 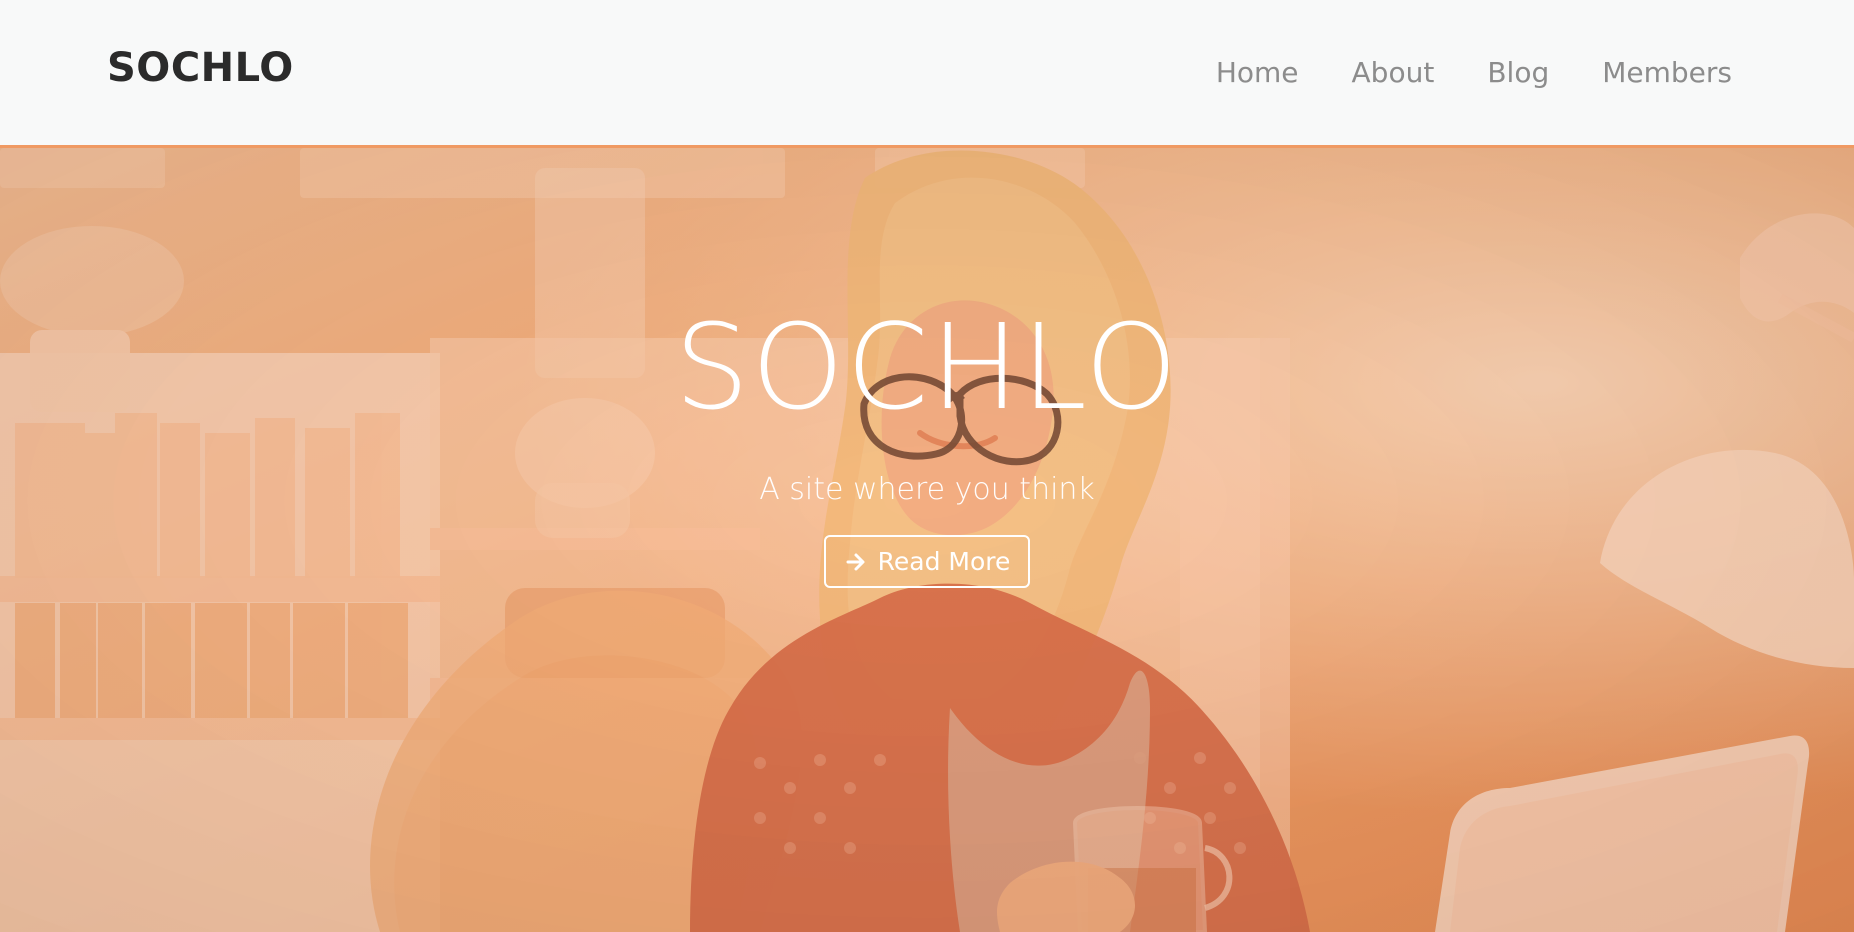 What do you see at coordinates (856, 562) in the screenshot?
I see `arrow-right-icon` at bounding box center [856, 562].